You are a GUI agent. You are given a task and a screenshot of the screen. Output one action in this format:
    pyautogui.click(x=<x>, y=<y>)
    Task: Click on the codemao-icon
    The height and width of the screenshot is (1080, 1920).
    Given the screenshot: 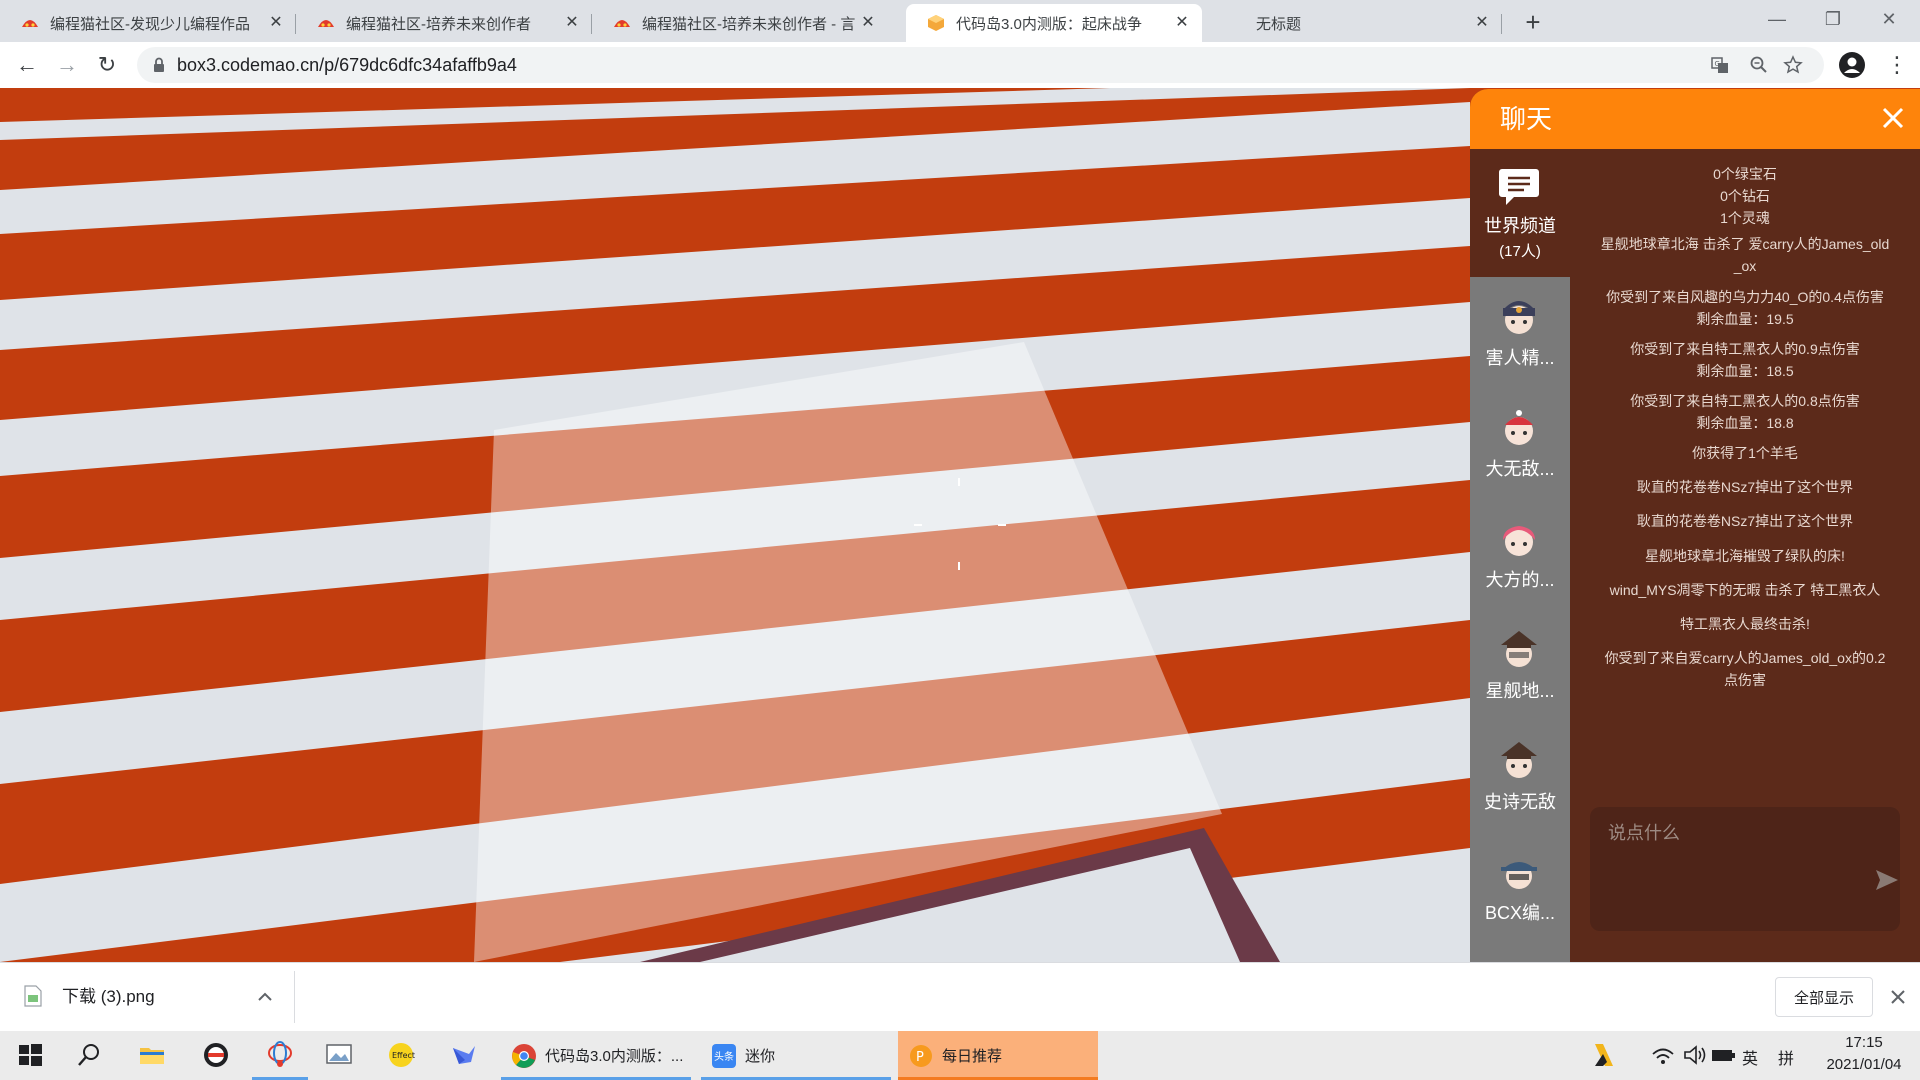 What is the action you would take?
    pyautogui.click(x=622, y=23)
    